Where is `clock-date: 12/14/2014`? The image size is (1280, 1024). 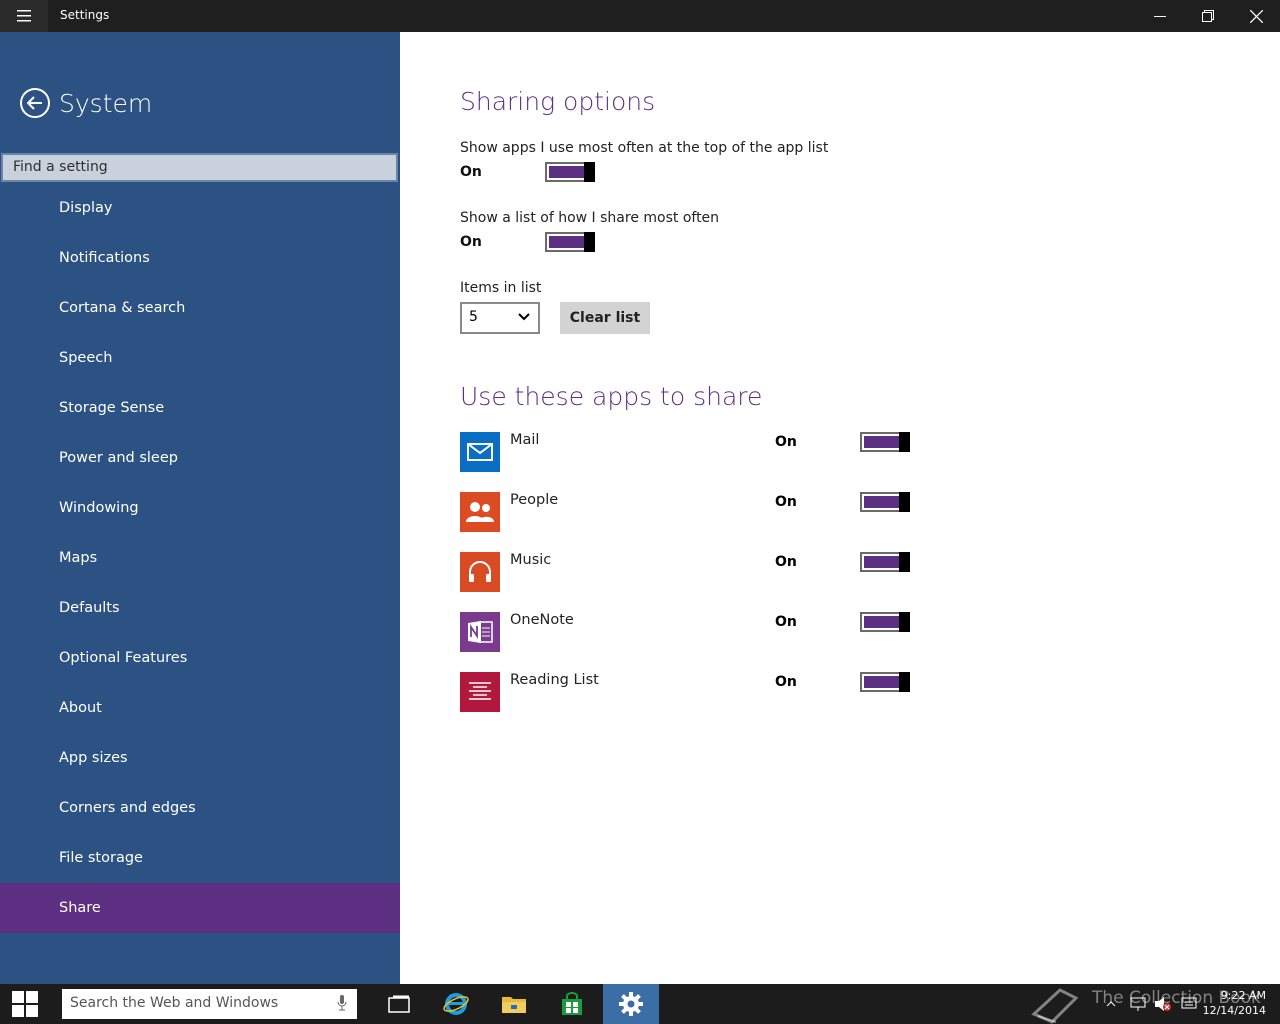
clock-date: 12/14/2014 is located at coordinates (1234, 1010).